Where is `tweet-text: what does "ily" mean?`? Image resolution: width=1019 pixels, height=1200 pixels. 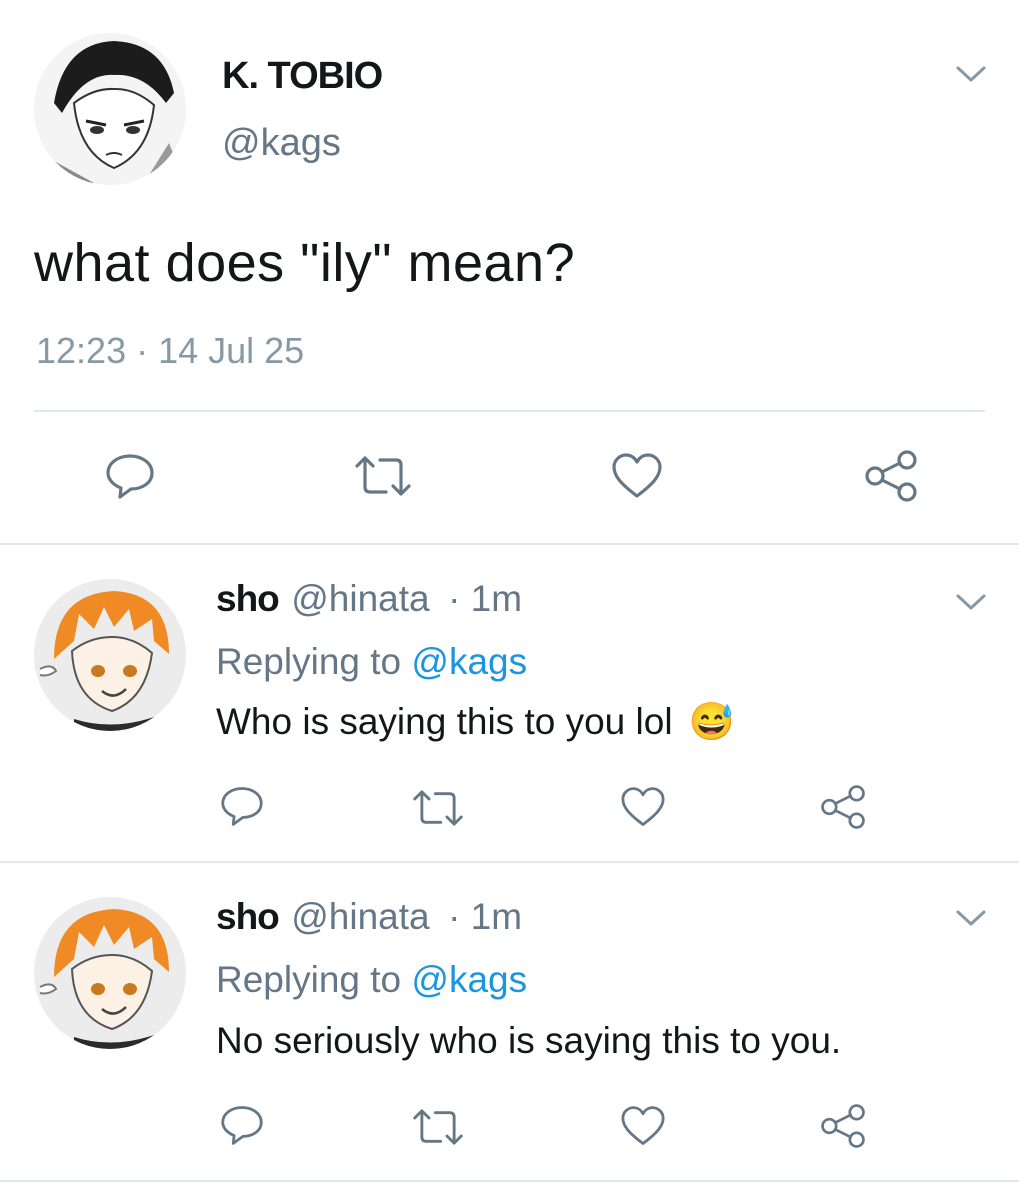
tweet-text: what does "ily" mean? is located at coordinates (305, 263).